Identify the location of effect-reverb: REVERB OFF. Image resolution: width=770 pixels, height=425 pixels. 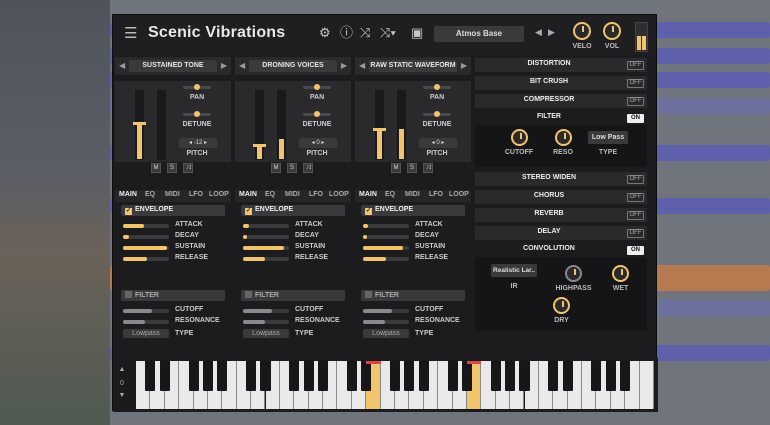
(561, 215).